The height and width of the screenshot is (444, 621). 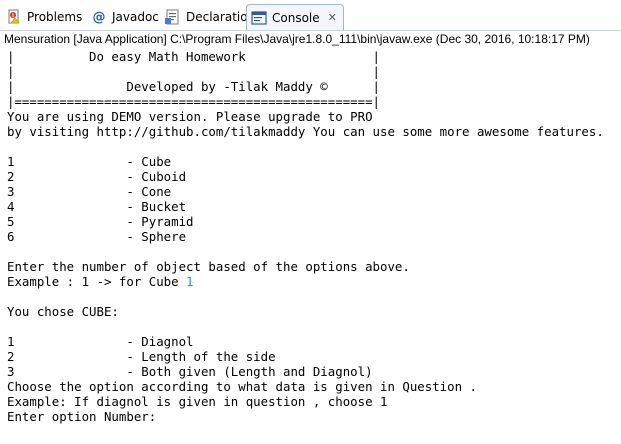 I want to click on tab-javadoc: @ Javadoc, so click(x=123, y=17).